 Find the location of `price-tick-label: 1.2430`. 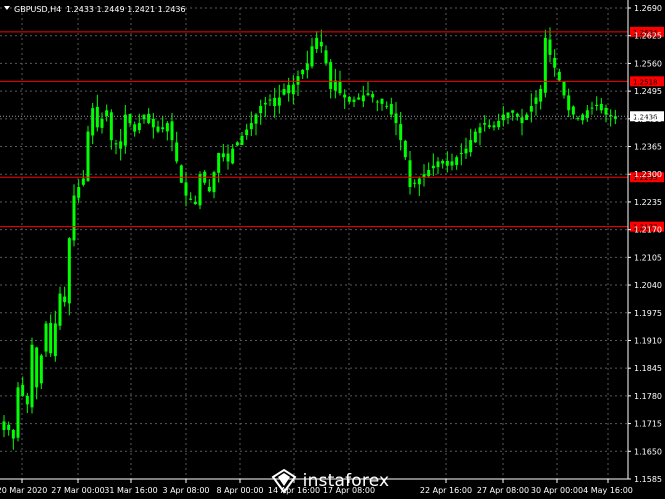

price-tick-label: 1.2430 is located at coordinates (648, 119).